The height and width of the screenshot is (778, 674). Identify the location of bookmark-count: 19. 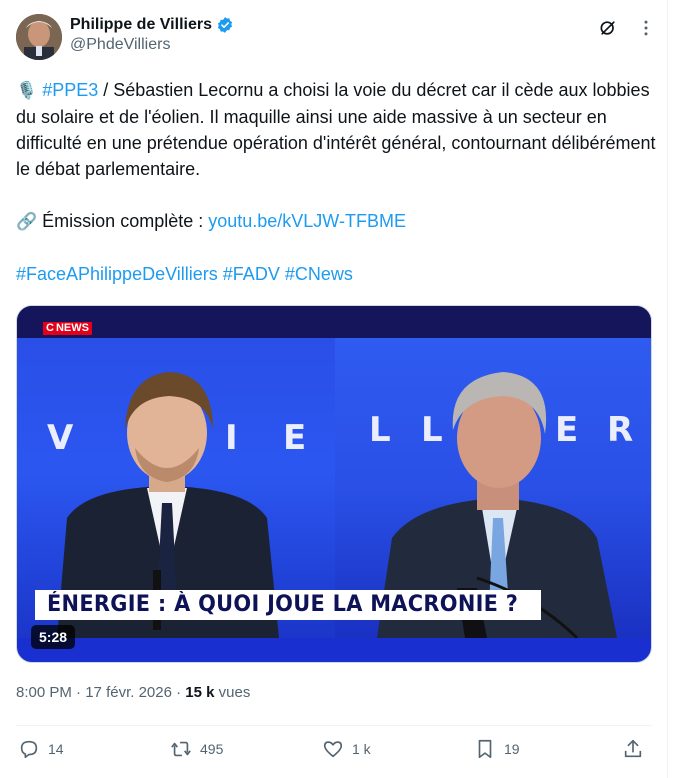
(512, 749).